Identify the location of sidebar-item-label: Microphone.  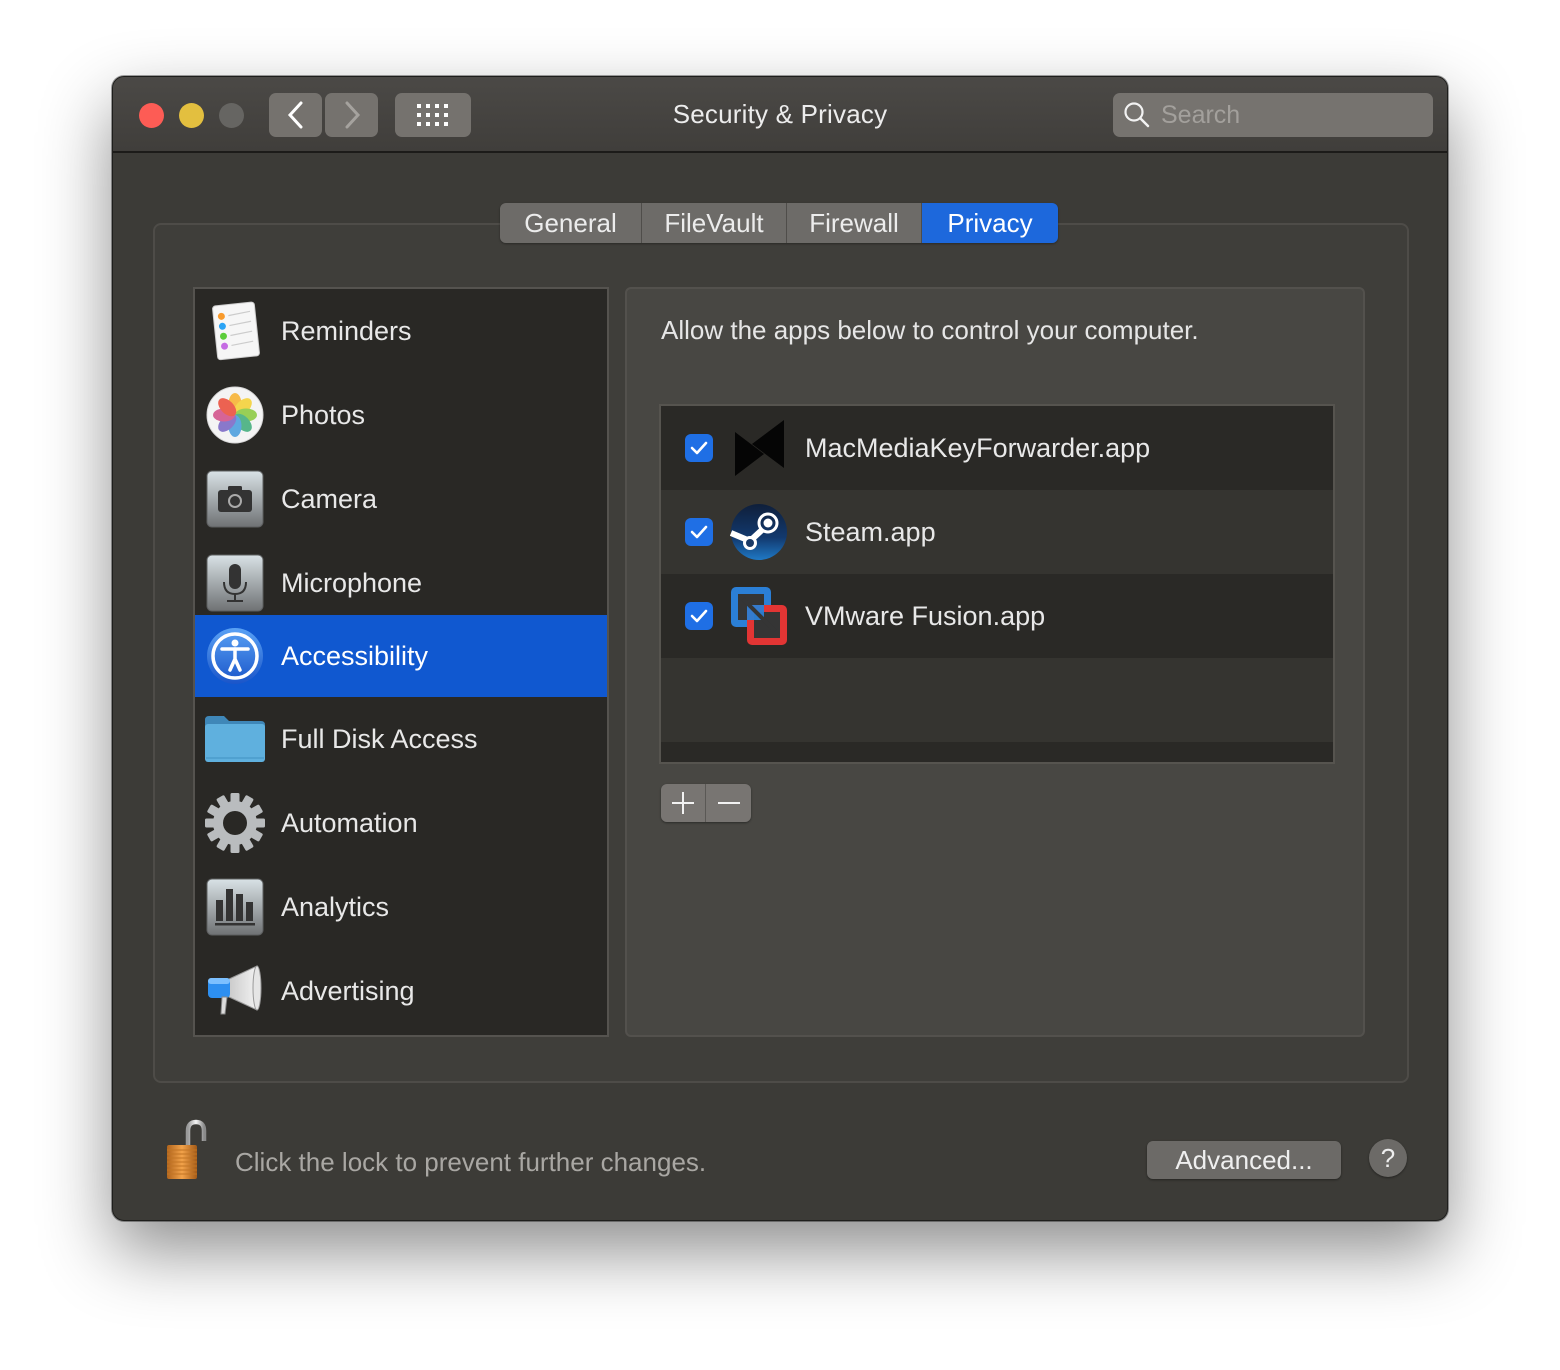
(352, 582).